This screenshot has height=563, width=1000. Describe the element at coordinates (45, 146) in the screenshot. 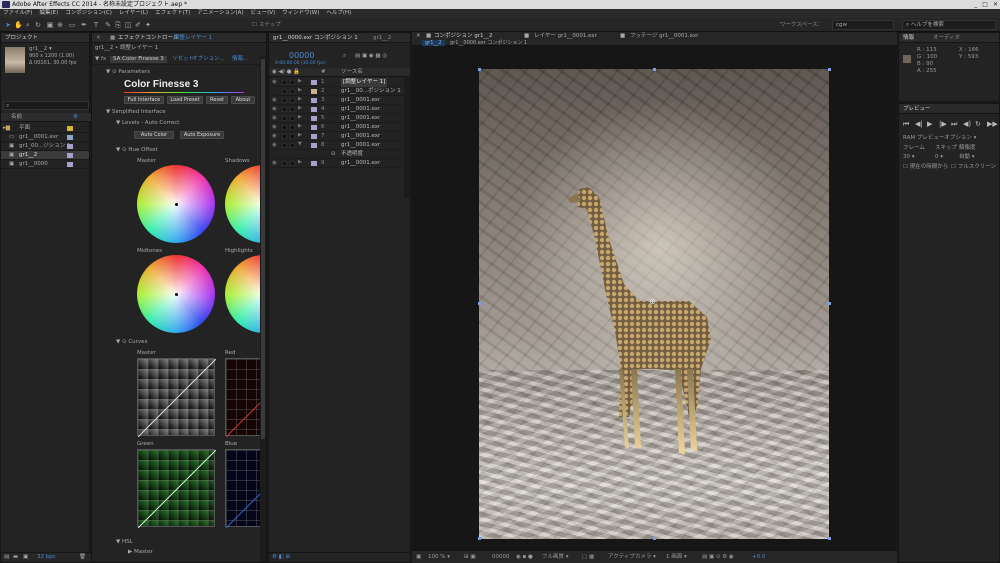

I see `project-item: ▣ gr1_00...ジション 1` at that location.